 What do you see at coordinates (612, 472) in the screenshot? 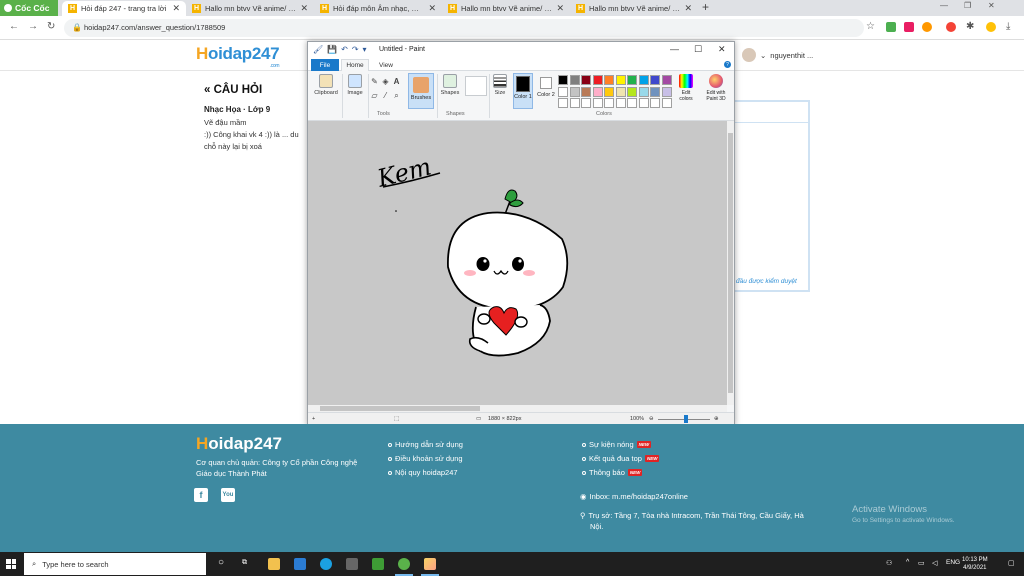
I see `footer-link-notices: Thông báo NEW` at bounding box center [612, 472].